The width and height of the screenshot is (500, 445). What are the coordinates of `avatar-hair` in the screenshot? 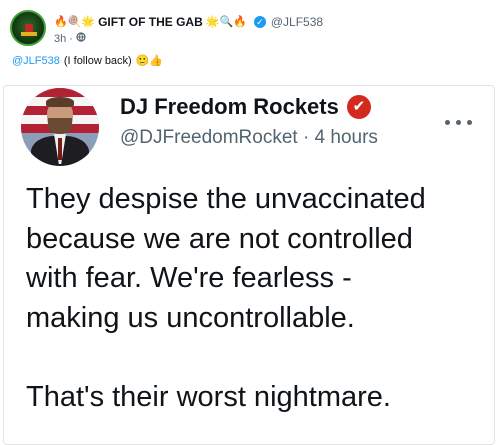 It's located at (60, 102).